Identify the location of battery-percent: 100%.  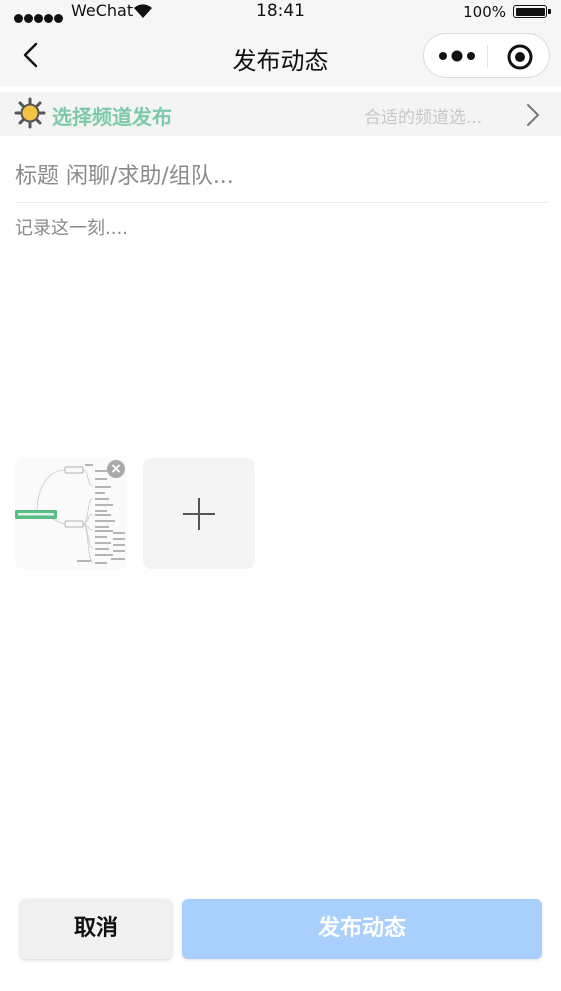
(484, 12).